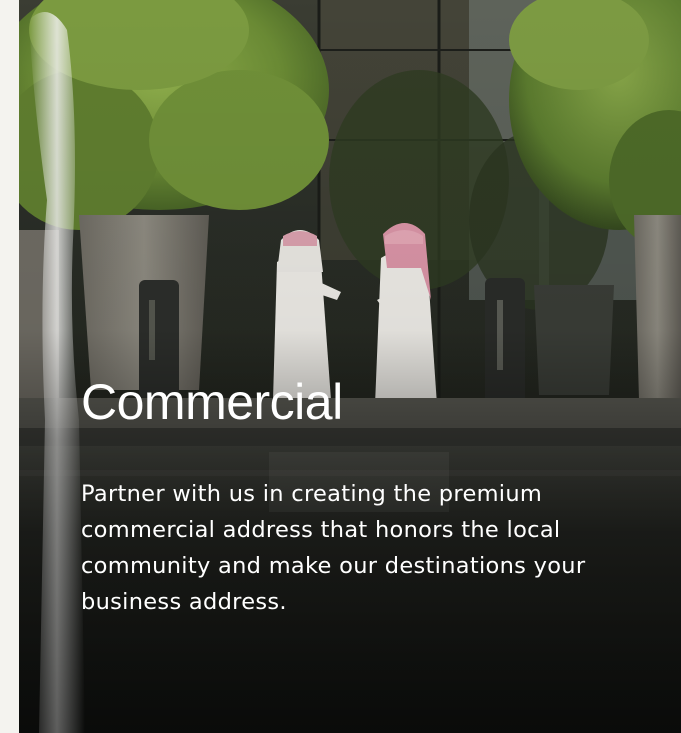 The height and width of the screenshot is (733, 681). I want to click on page-gutter, so click(9, 366).